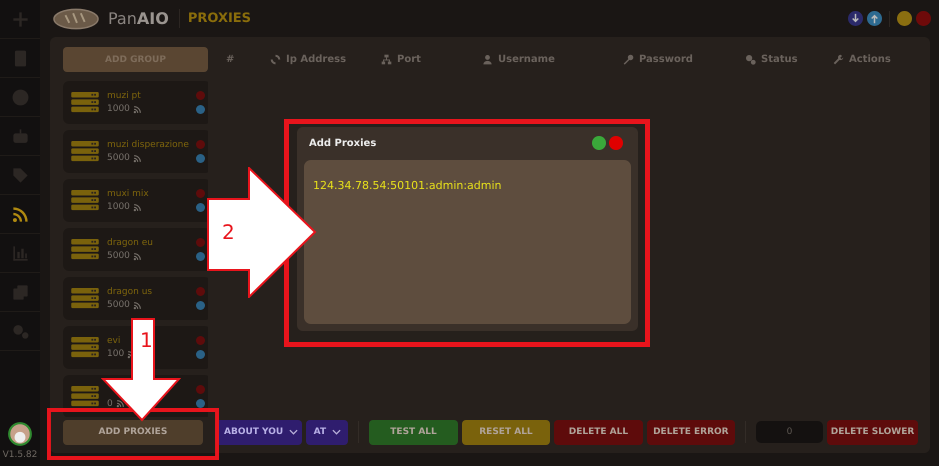 This screenshot has height=466, width=939. I want to click on plus-icon, so click(20, 19).